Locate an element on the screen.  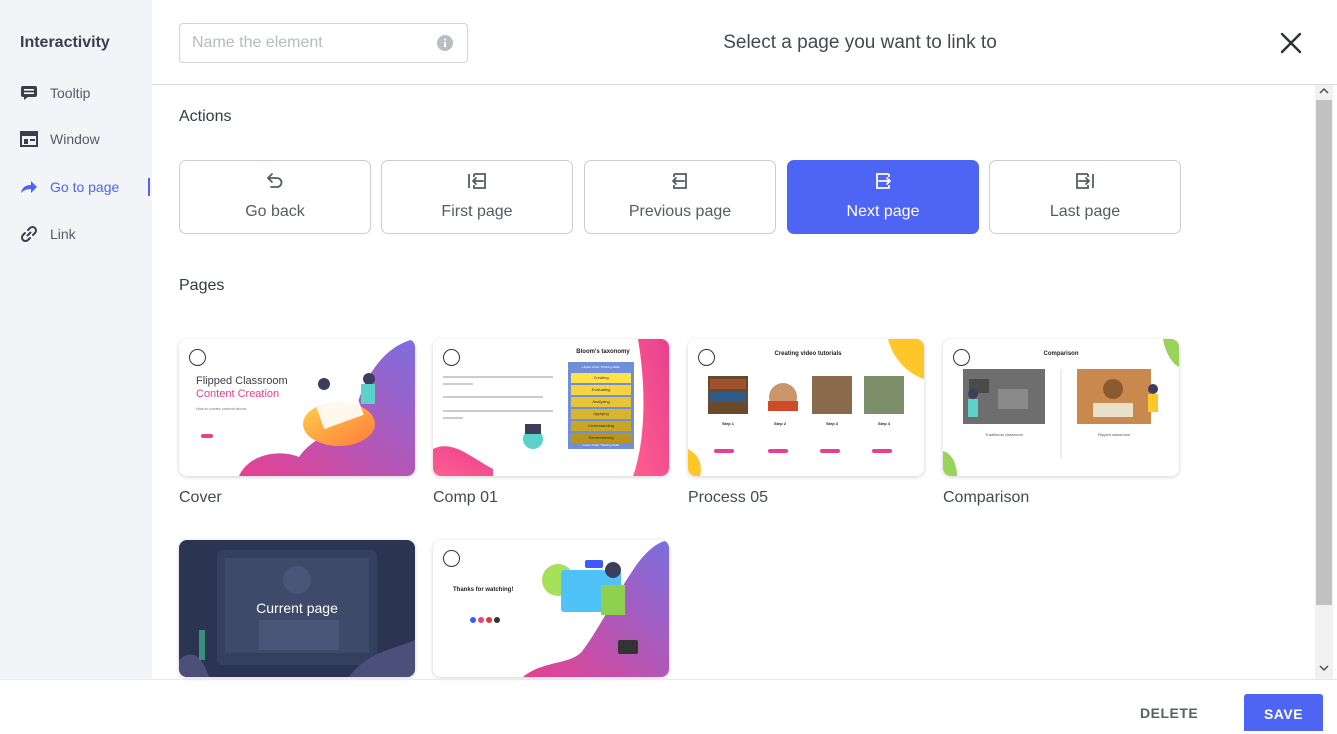
sidebar-item-label: Tooltip is located at coordinates (70, 93).